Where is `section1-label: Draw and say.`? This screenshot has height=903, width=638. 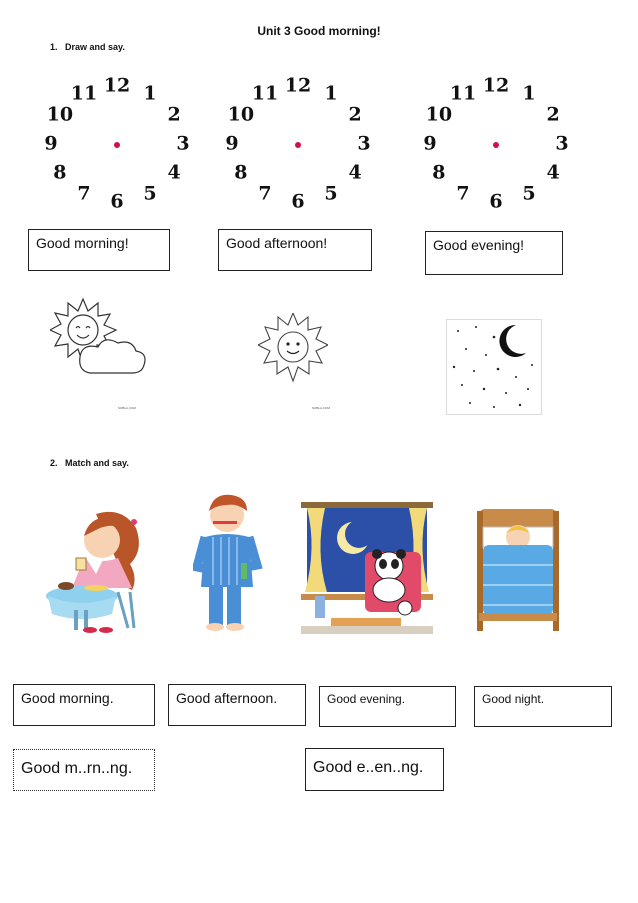
section1-label: Draw and say. is located at coordinates (95, 47).